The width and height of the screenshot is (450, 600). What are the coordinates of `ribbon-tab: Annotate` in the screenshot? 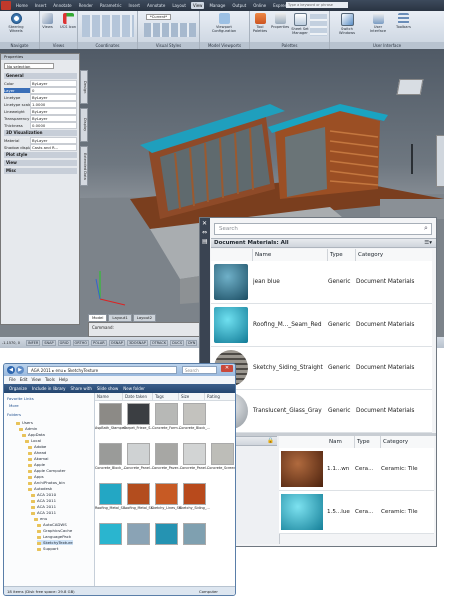 It's located at (62, 5).